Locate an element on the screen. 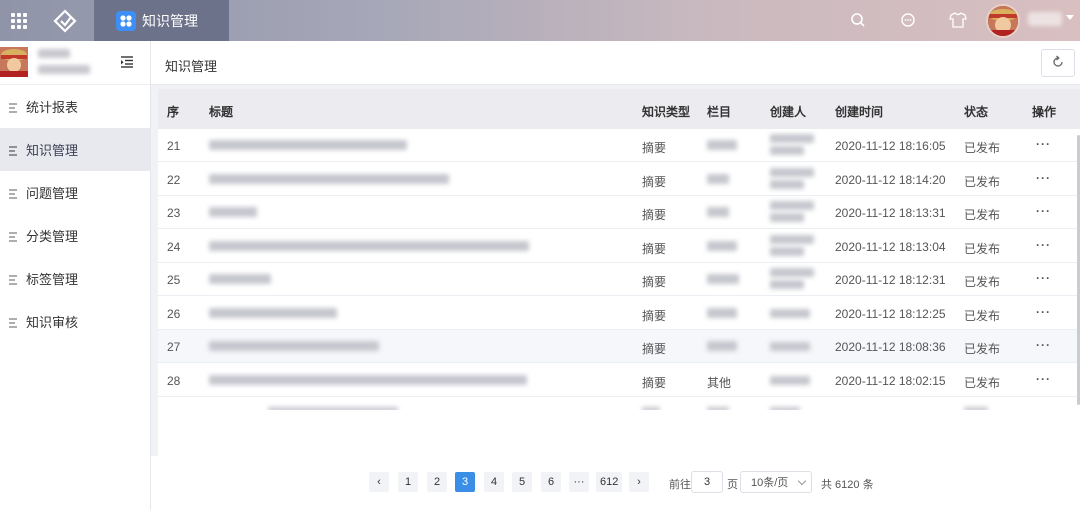 The image size is (1080, 510). creator-blur is located at coordinates (785, 408).